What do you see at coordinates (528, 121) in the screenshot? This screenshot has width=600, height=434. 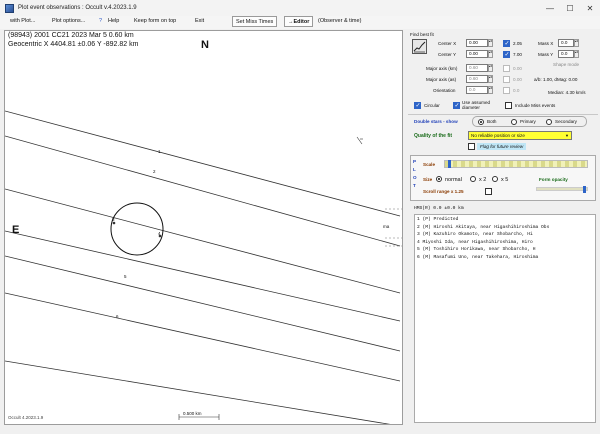 I see `double-primary-label: Primary` at bounding box center [528, 121].